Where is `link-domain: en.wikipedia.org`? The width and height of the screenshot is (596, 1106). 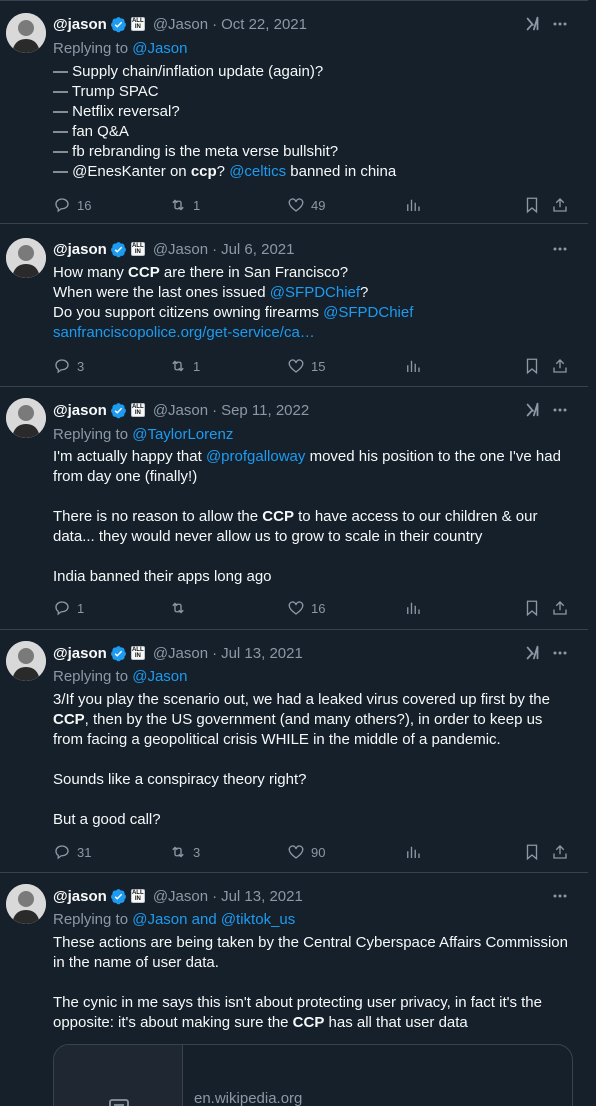 link-domain: en.wikipedia.org is located at coordinates (248, 1098).